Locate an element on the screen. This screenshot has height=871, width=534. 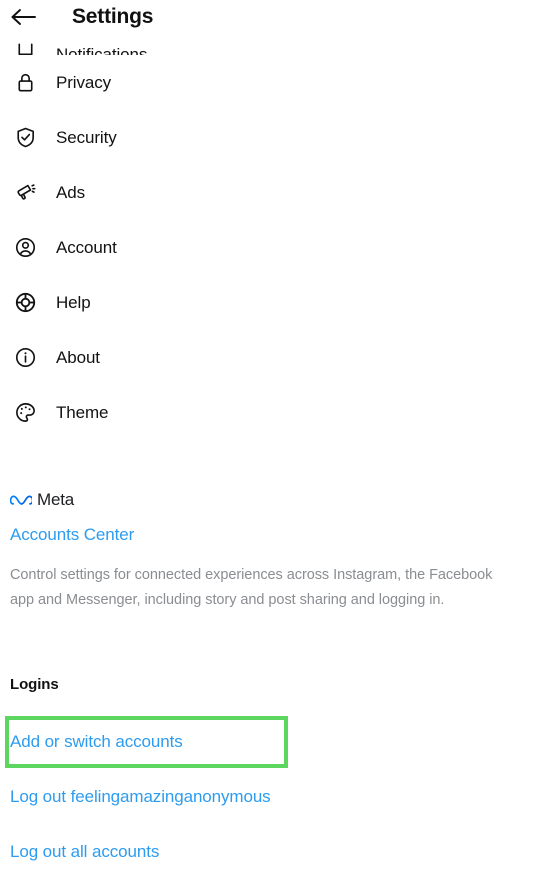
settings-row-notifications: Notifications is located at coordinates (267, 45).